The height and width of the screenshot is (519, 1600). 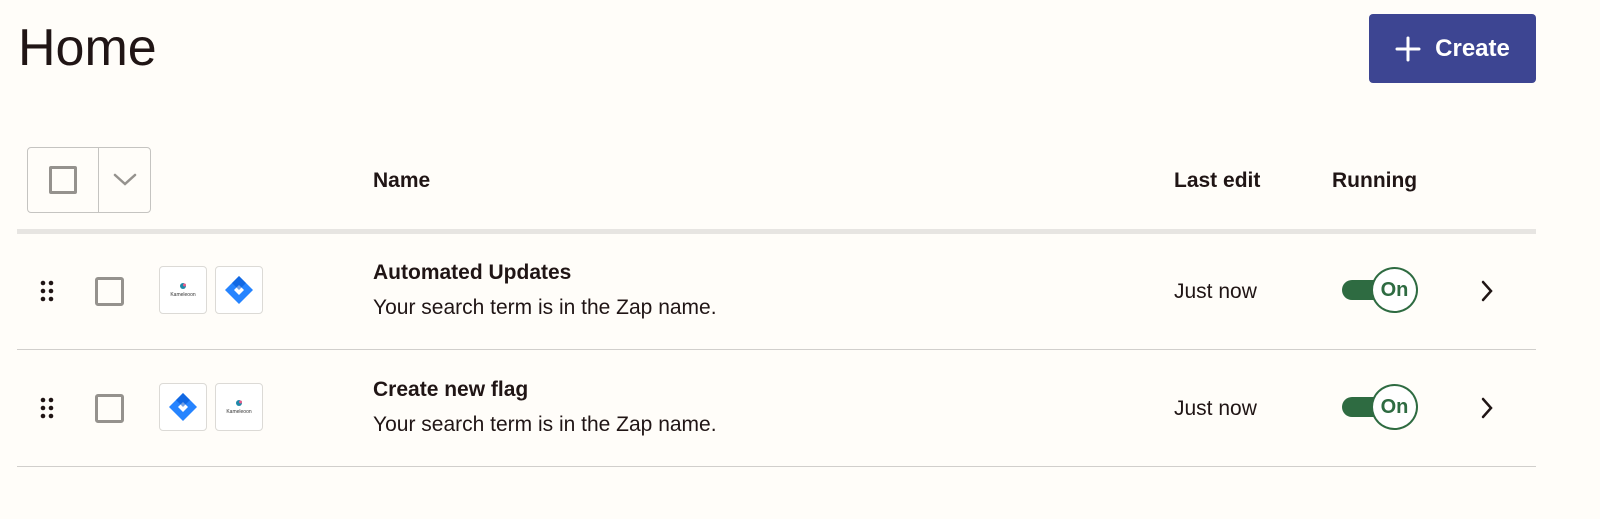 What do you see at coordinates (402, 180) in the screenshot?
I see `column-header-name: Name` at bounding box center [402, 180].